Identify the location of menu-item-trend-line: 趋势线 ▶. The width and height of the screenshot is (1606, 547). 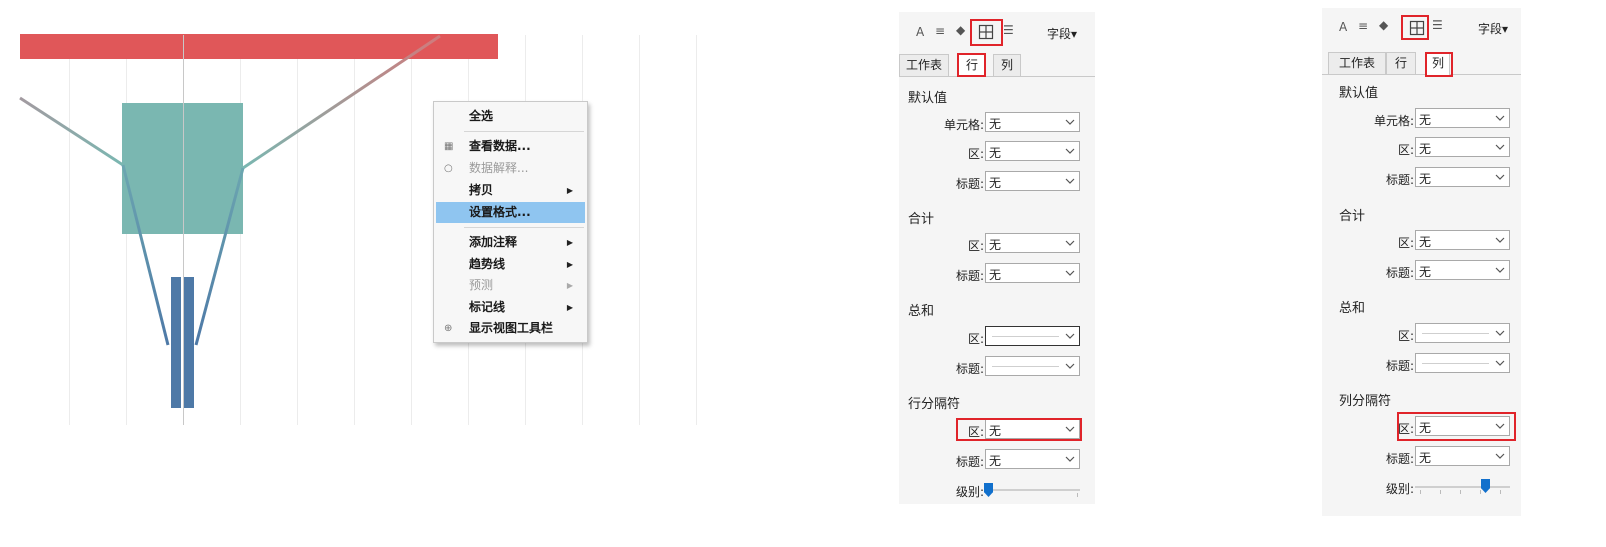
(510, 264).